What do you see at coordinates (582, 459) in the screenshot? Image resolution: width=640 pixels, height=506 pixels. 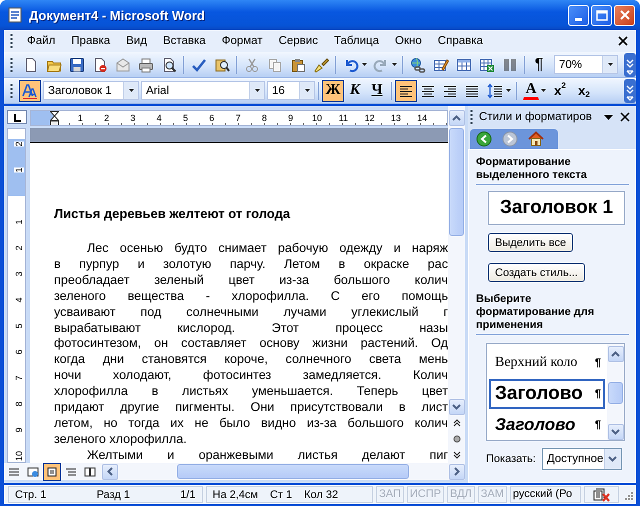 I see `show-dropdown: Доступное` at bounding box center [582, 459].